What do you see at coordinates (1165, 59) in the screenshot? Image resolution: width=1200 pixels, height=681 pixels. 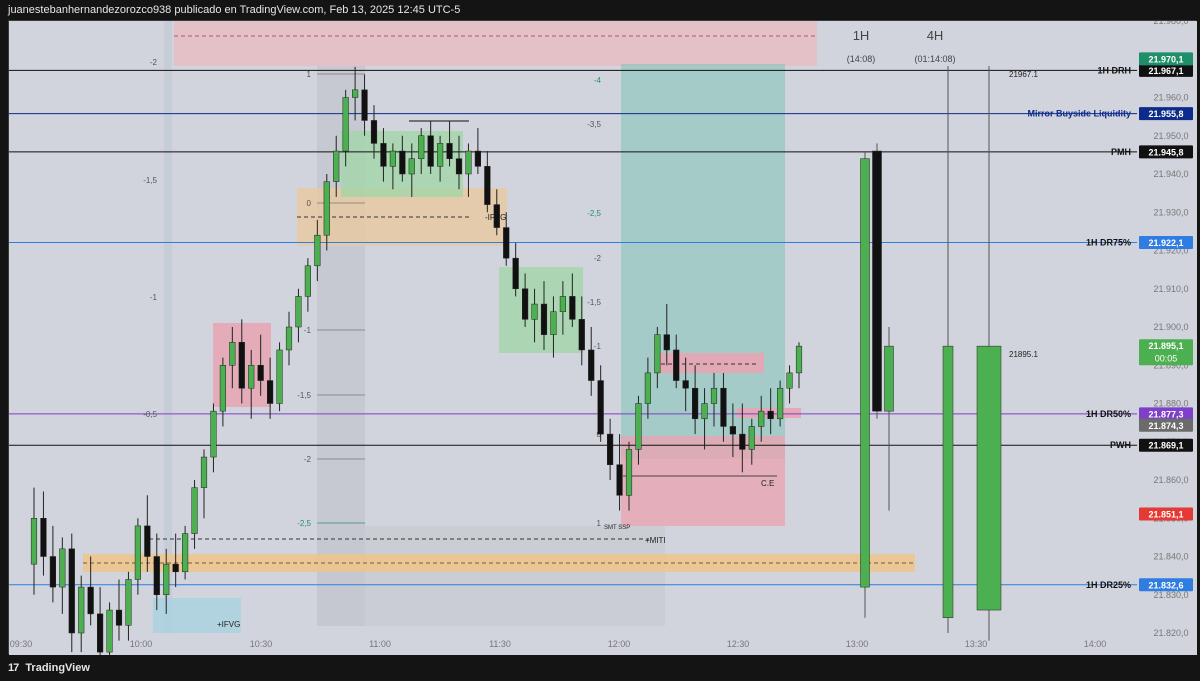 I see `price-axis-label: 21.970,1` at bounding box center [1165, 59].